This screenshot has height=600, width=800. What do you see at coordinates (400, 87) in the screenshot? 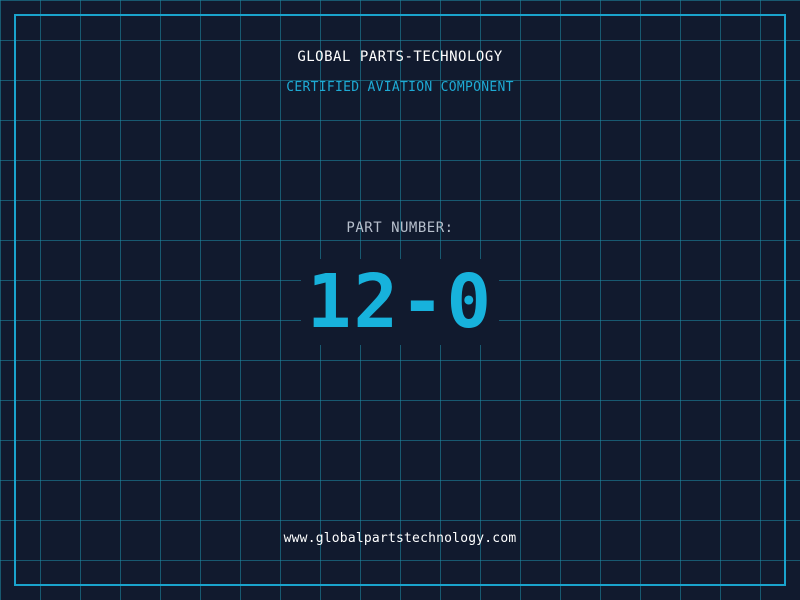
I see `certification-tagline: CERTIFIED AVIATION COMPONENT` at bounding box center [400, 87].